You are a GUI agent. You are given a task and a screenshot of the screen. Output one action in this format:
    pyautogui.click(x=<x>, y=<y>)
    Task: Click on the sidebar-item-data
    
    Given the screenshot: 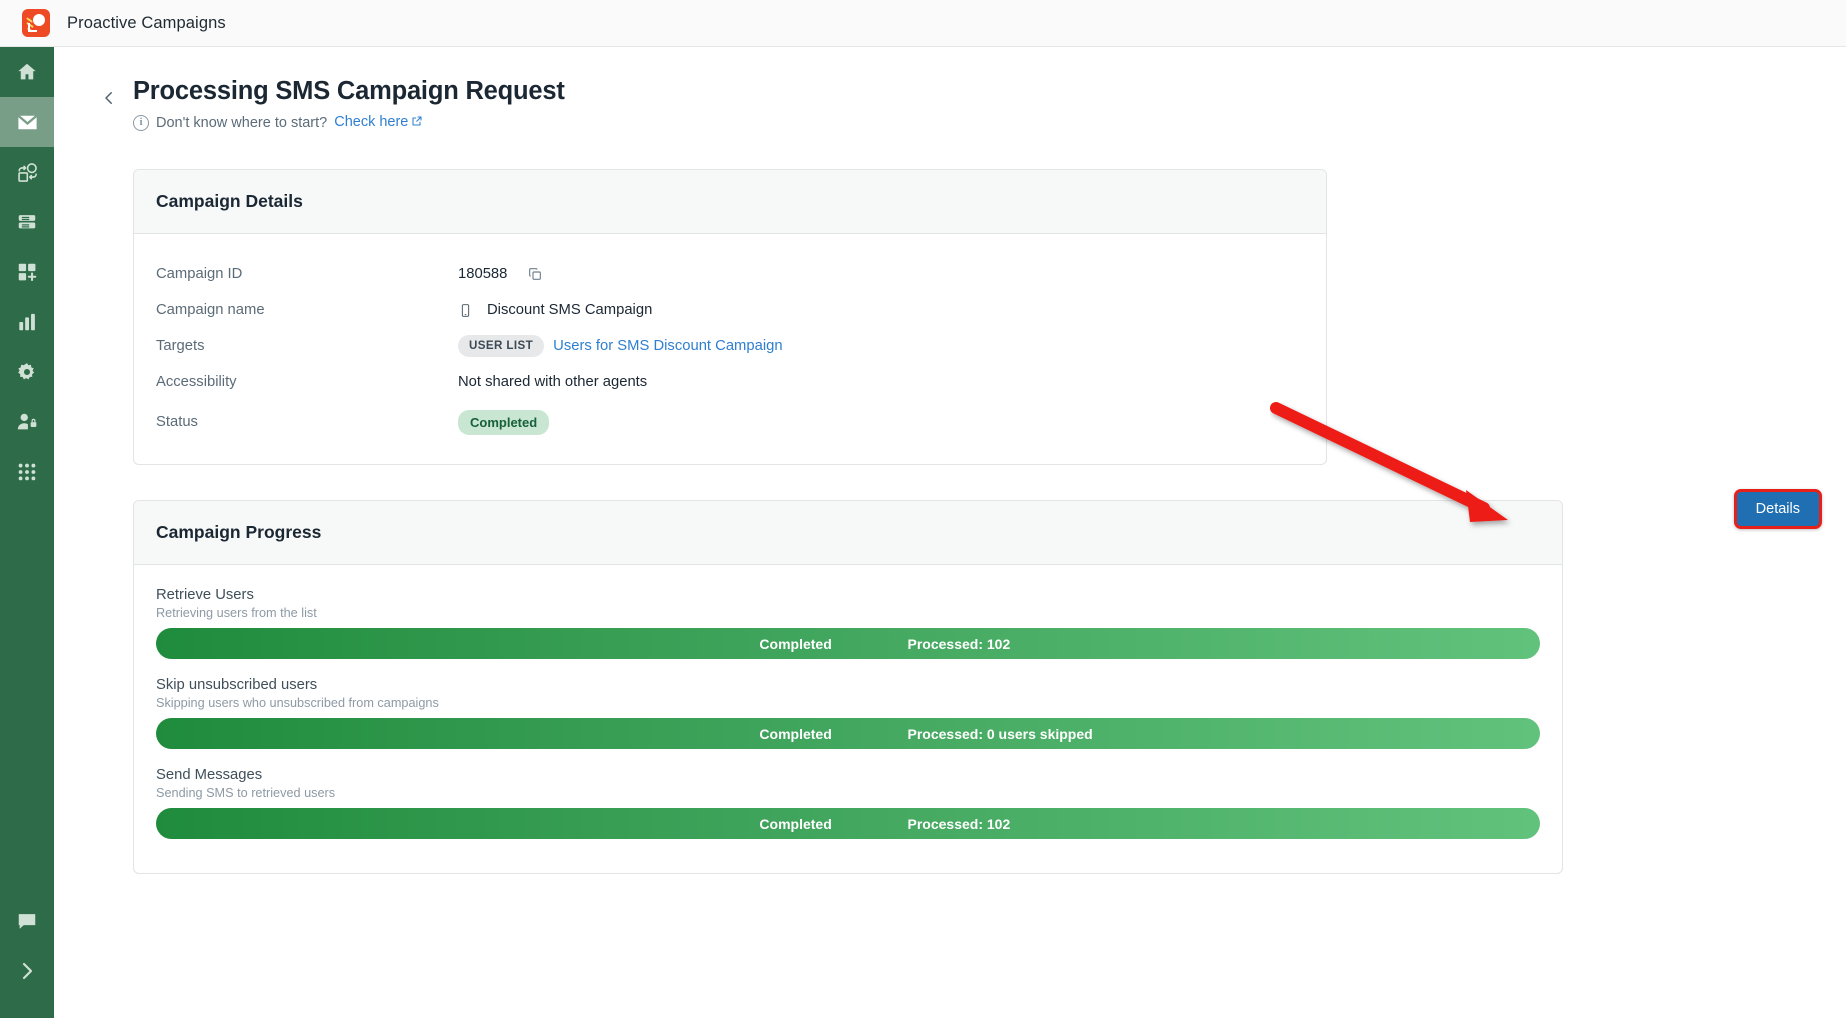 What is the action you would take?
    pyautogui.click(x=27, y=222)
    